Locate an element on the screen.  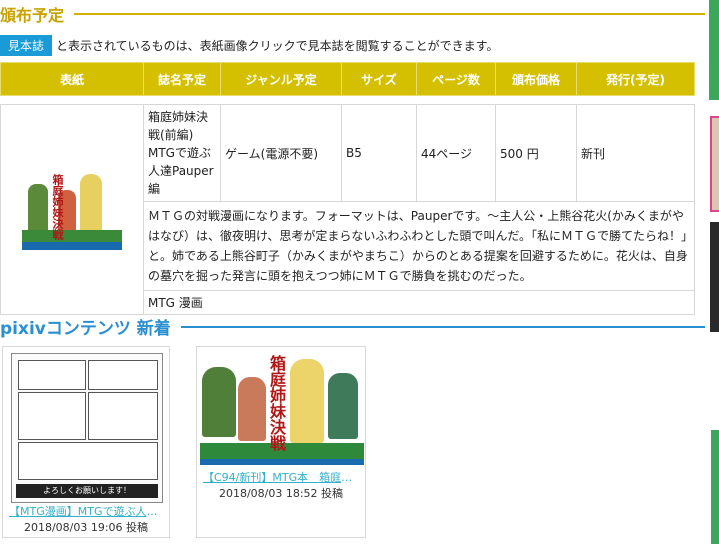
pixiv-date: 2018/08/03 19:06 投稿 is located at coordinates (86, 527).